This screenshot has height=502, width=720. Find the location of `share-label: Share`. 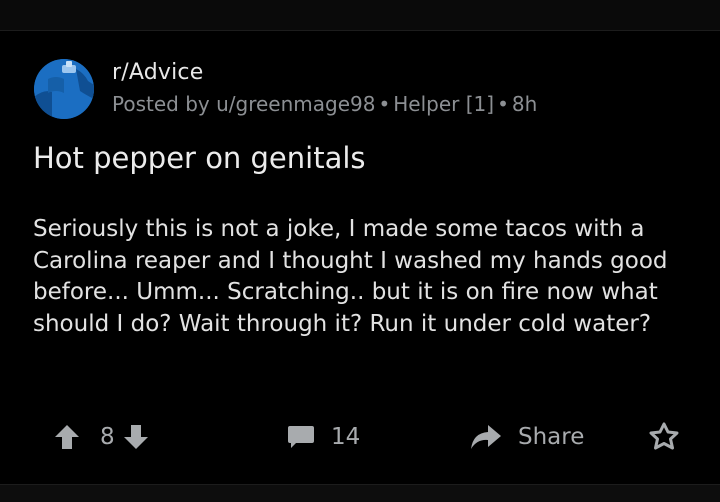

share-label: Share is located at coordinates (551, 437).